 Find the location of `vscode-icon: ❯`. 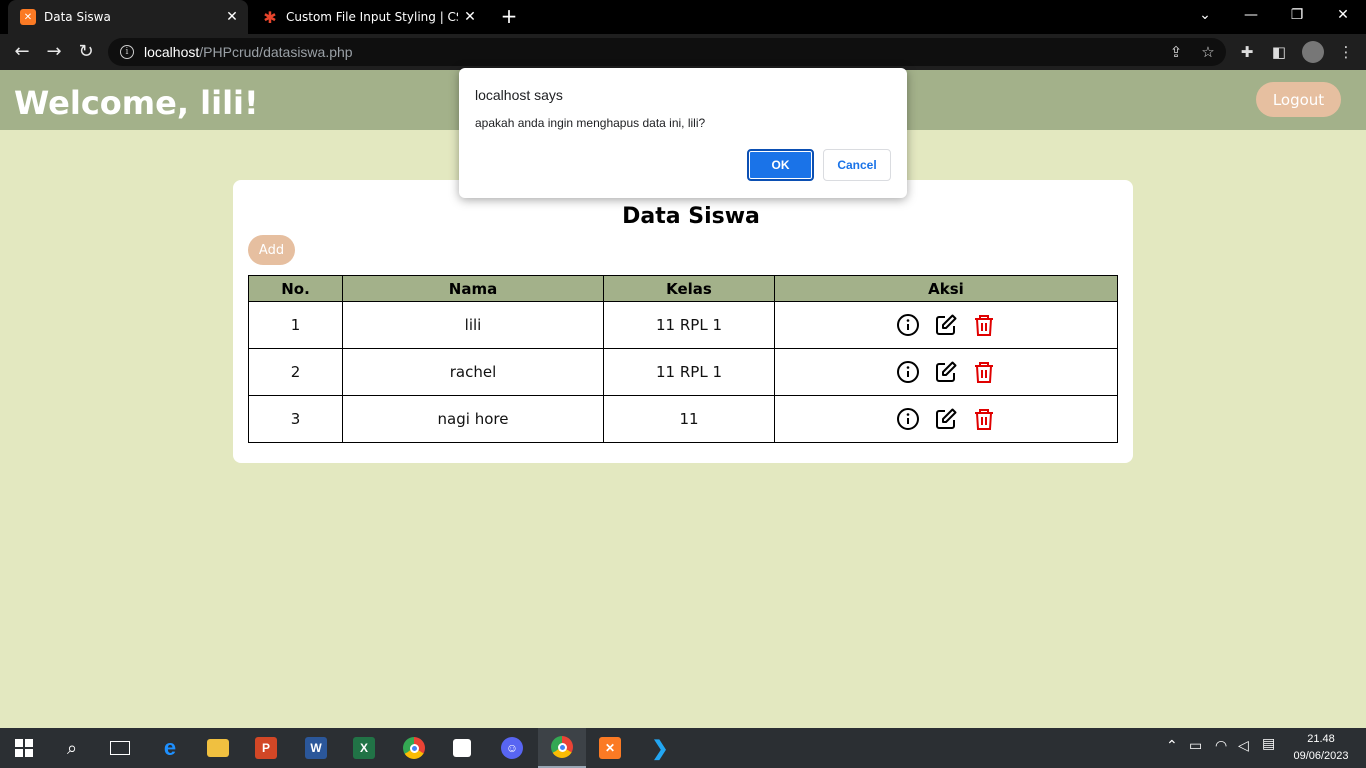

vscode-icon: ❯ is located at coordinates (660, 748).